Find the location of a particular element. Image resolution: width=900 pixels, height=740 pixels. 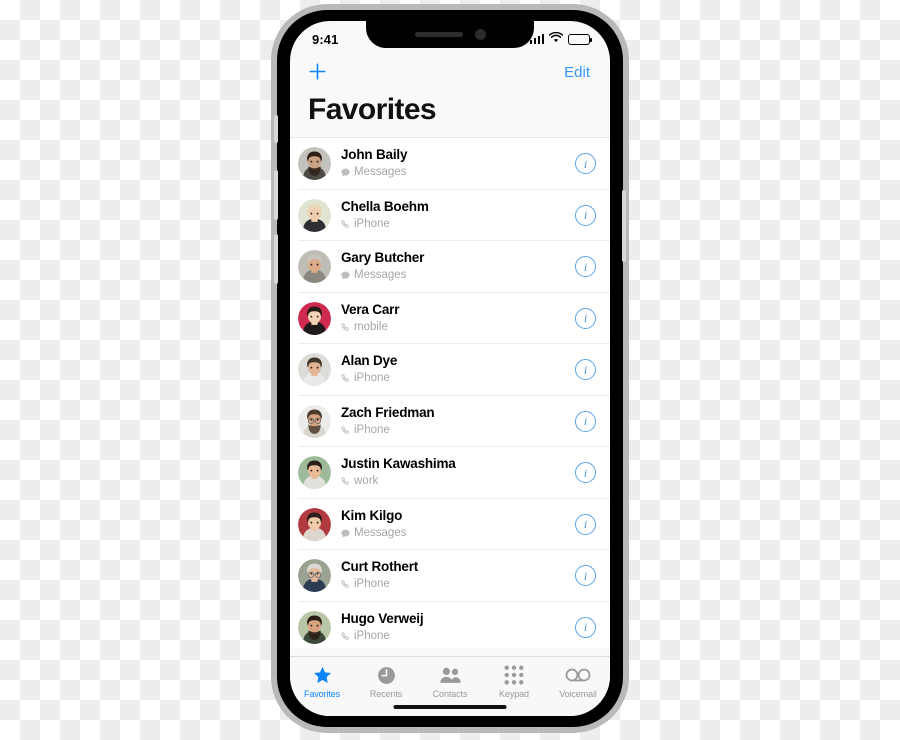

contact-row: Curt Rothert iPhone i is located at coordinates (450, 576).